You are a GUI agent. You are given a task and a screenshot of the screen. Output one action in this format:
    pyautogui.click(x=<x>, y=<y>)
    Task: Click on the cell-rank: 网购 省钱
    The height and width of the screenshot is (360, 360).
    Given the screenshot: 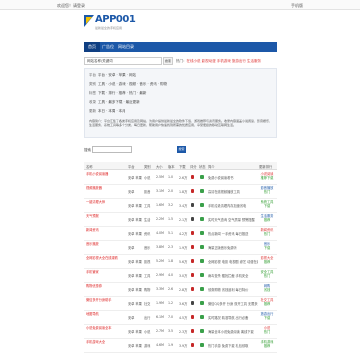 What is the action you would take?
    pyautogui.click(x=267, y=288)
    